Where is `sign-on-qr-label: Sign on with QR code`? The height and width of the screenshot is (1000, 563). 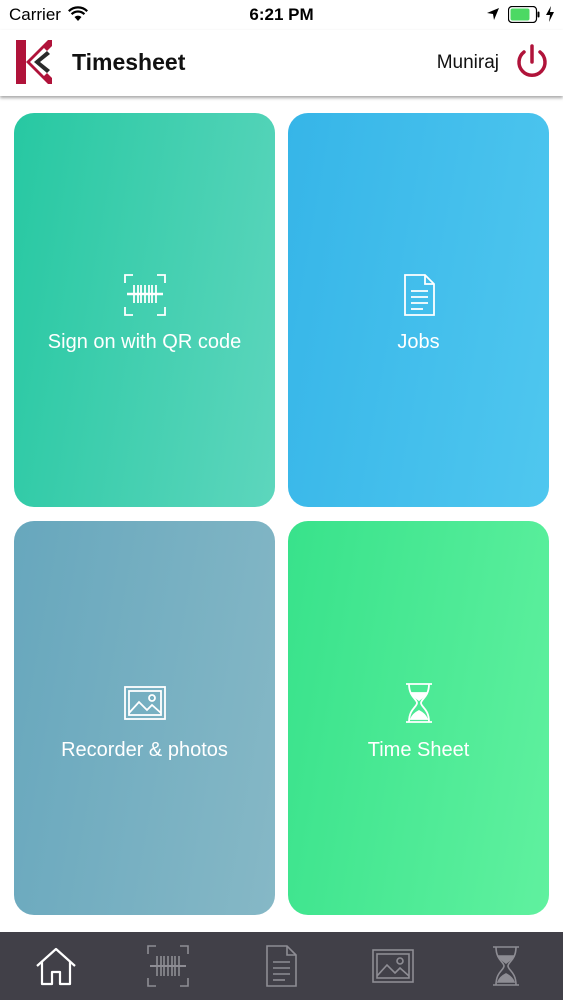
sign-on-qr-label: Sign on with QR code is located at coordinates (144, 342).